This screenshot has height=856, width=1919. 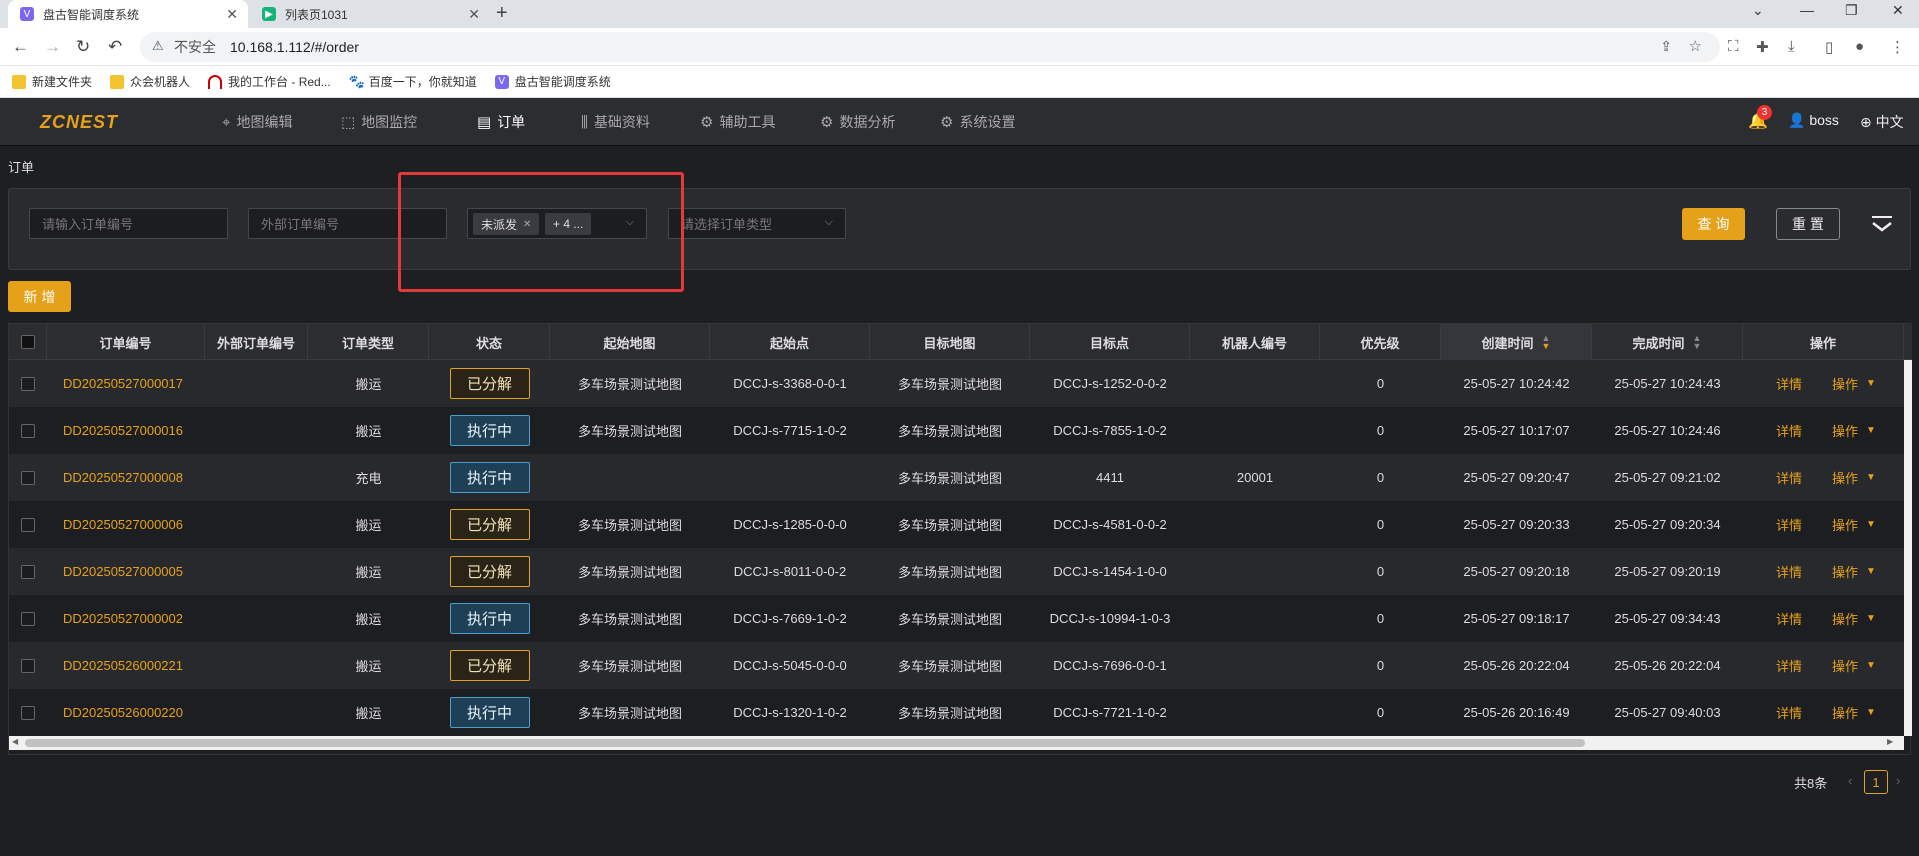 I want to click on add-button: 新 增, so click(x=39, y=296).